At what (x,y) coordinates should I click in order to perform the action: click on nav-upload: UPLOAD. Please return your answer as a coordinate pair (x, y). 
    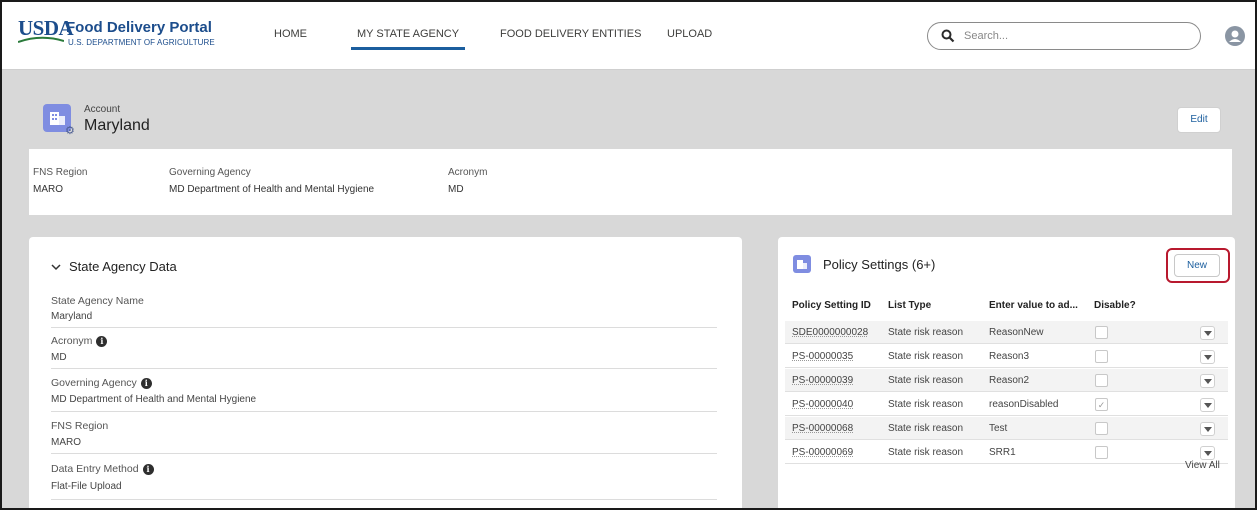
    Looking at the image, I should click on (689, 34).